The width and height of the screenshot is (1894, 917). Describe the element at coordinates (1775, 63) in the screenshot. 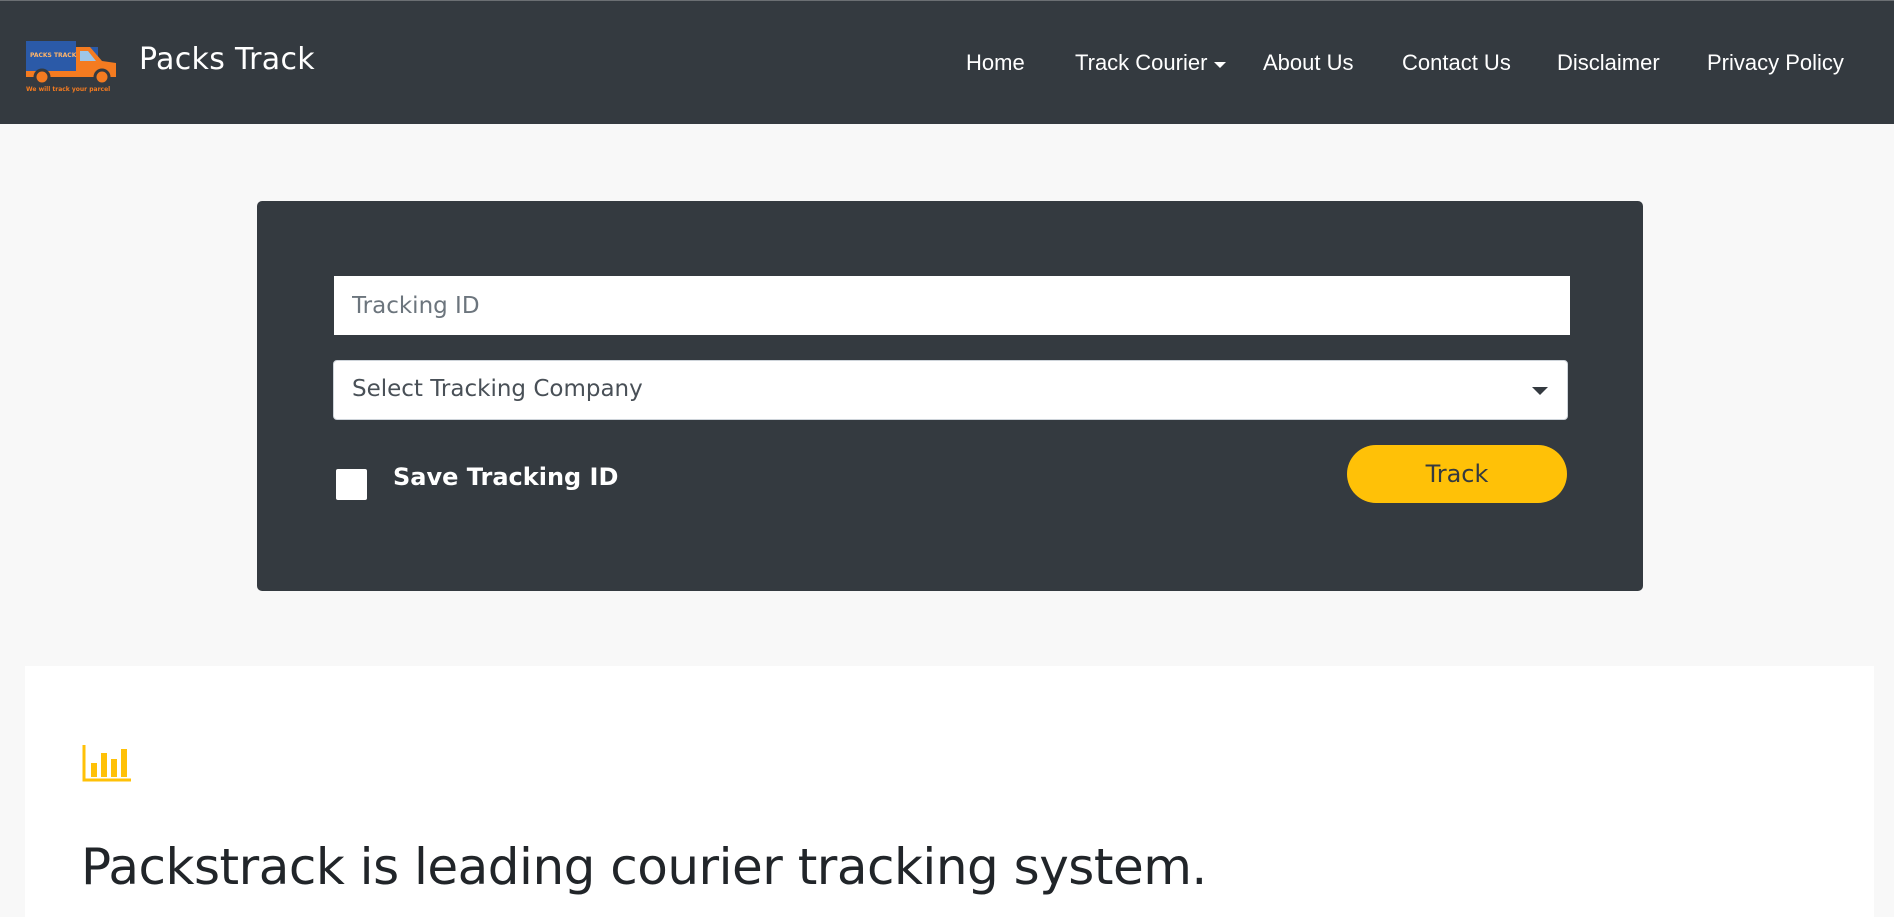

I see `nav-privacy-policy: Privacy Policy` at that location.